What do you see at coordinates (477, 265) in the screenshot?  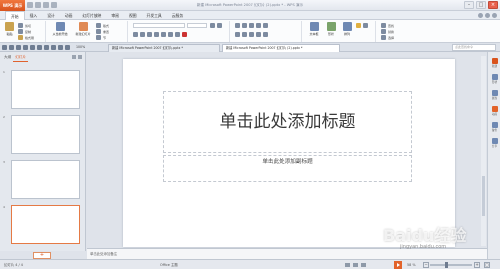 I see `zoom-in-button: +` at bounding box center [477, 265].